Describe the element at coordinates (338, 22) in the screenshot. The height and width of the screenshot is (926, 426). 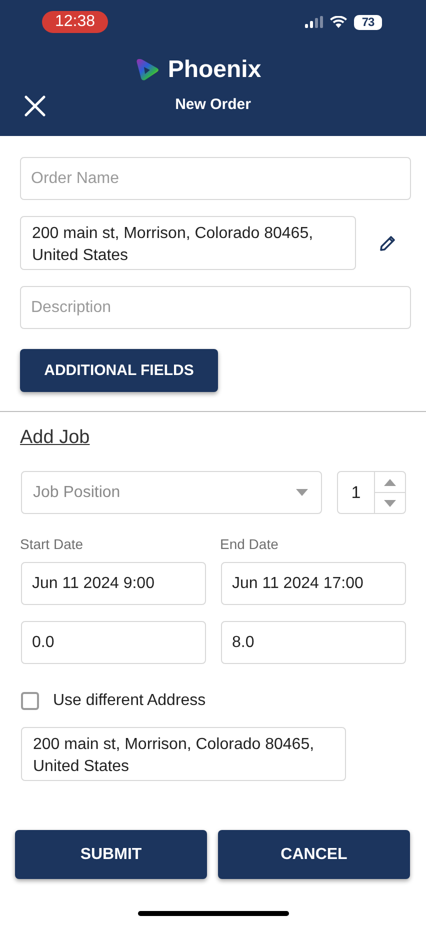
I see `wifi-icon` at that location.